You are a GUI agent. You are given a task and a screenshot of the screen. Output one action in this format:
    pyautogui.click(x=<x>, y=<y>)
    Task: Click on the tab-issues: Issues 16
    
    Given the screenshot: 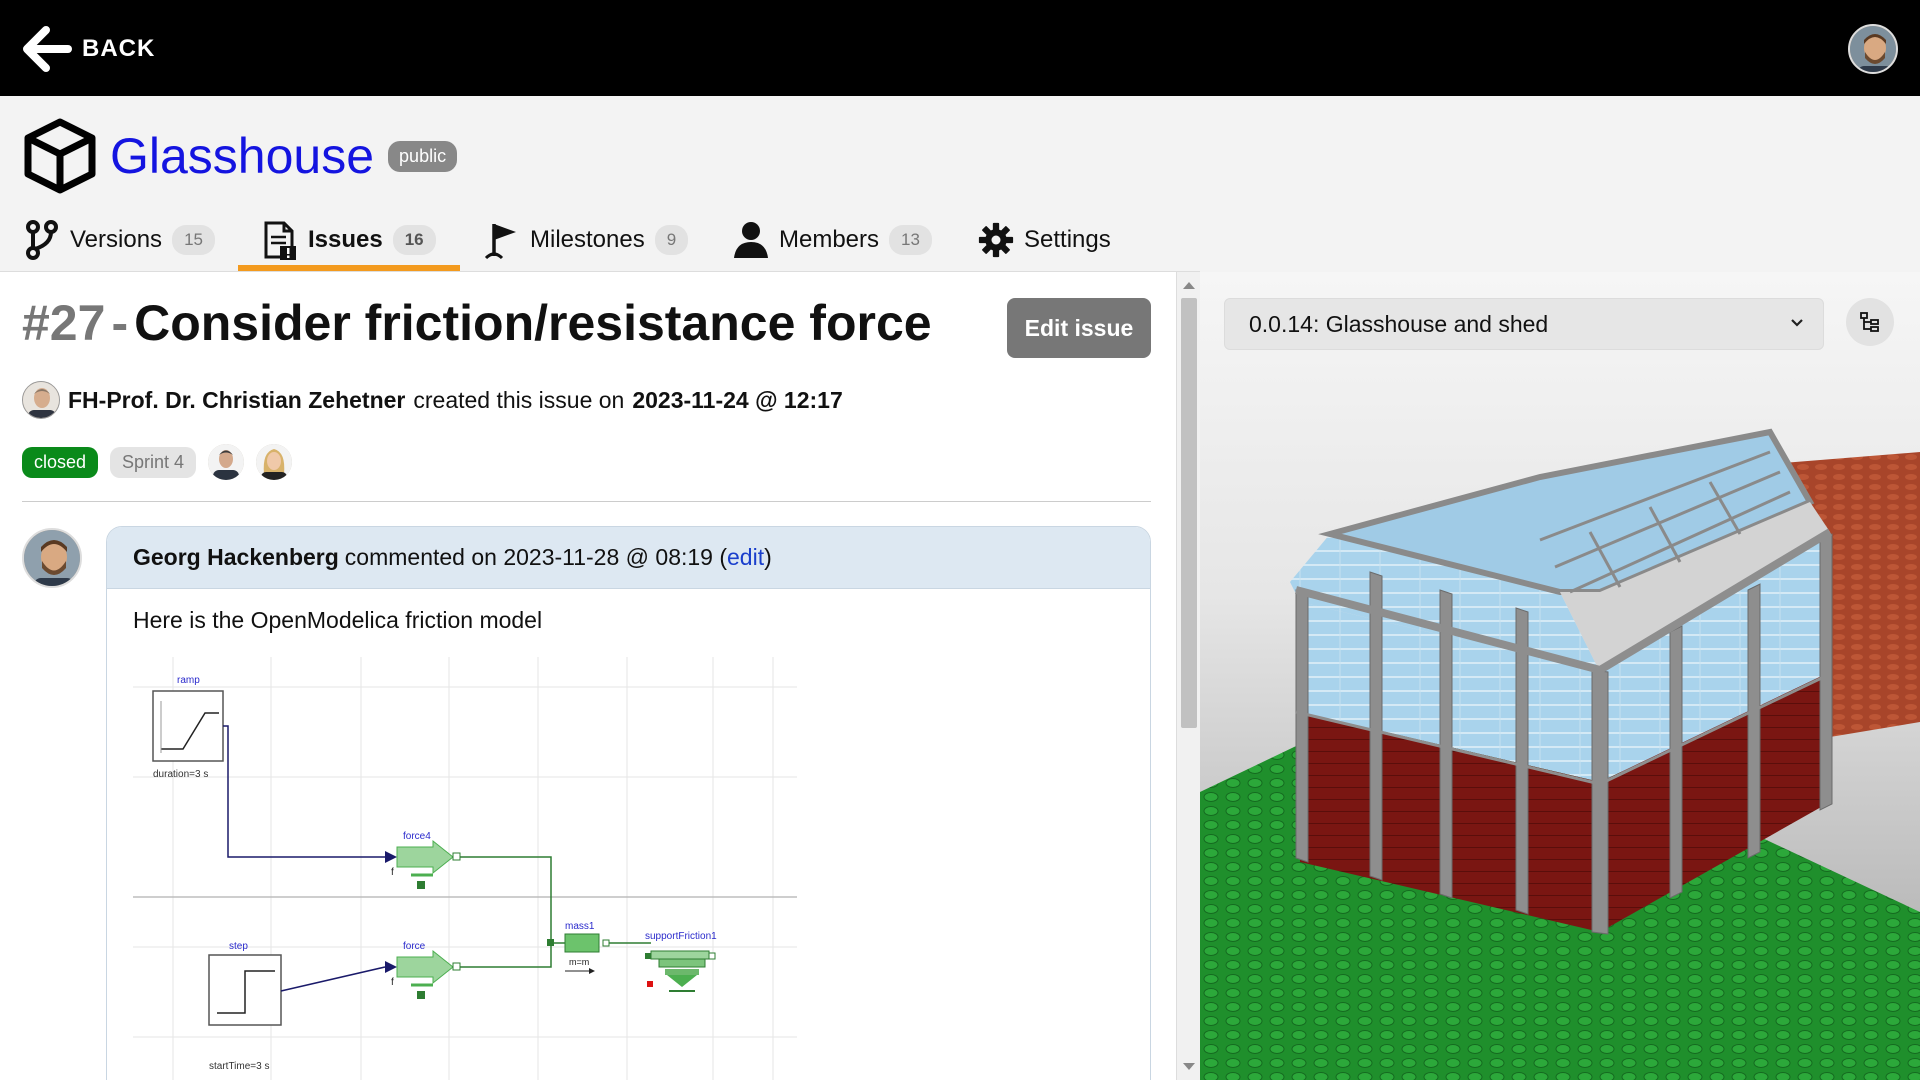 What is the action you would take?
    pyautogui.click(x=349, y=240)
    